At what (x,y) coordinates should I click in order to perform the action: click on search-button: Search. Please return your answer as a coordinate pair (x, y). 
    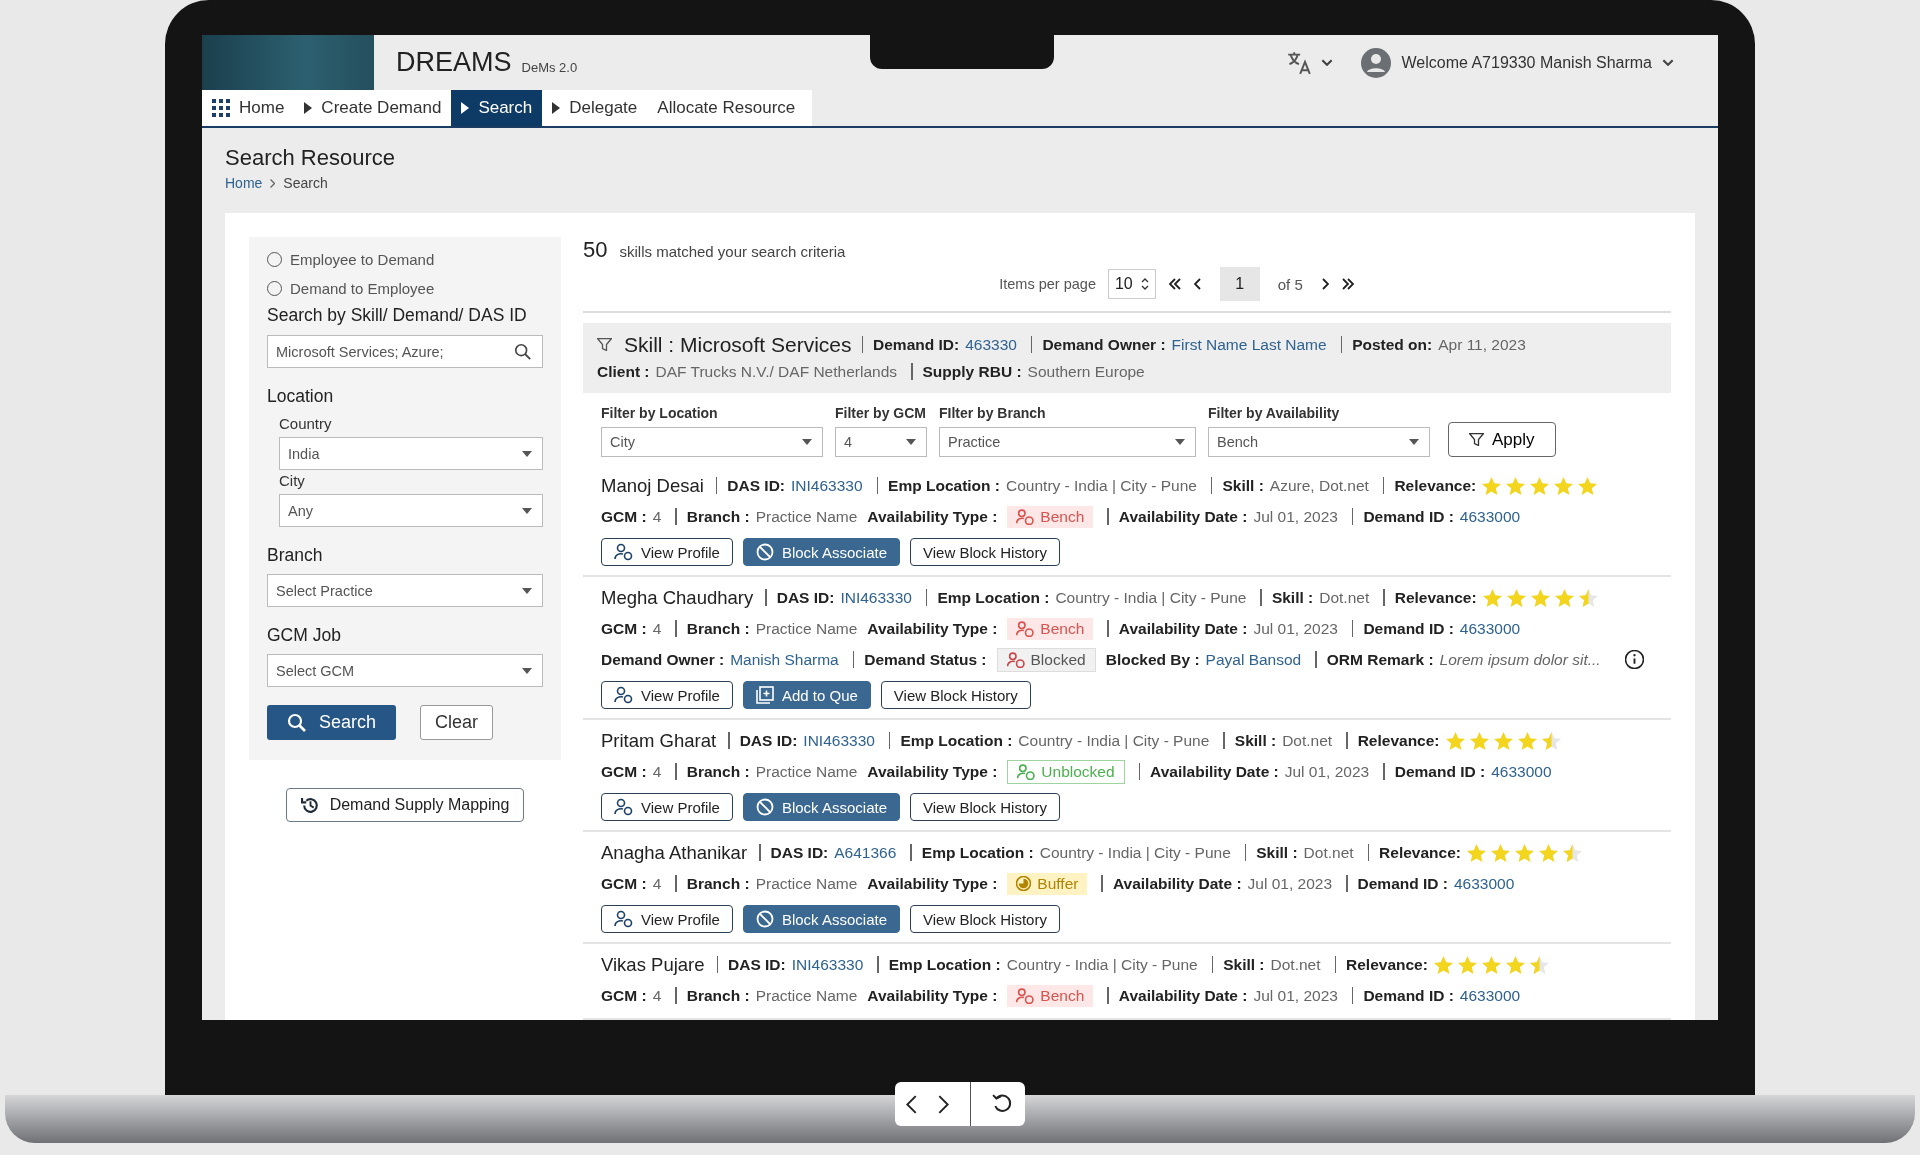
    Looking at the image, I should click on (332, 722).